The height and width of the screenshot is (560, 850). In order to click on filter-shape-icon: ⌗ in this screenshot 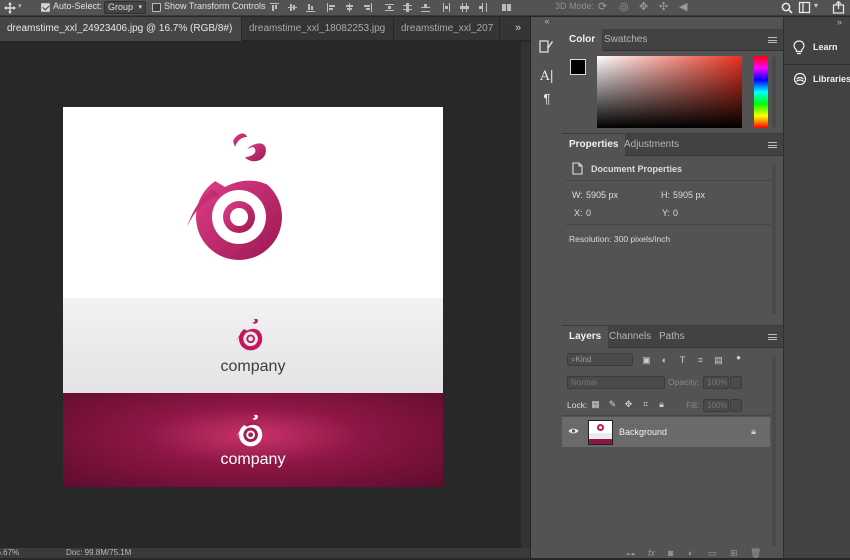, I will do `click(700, 360)`.